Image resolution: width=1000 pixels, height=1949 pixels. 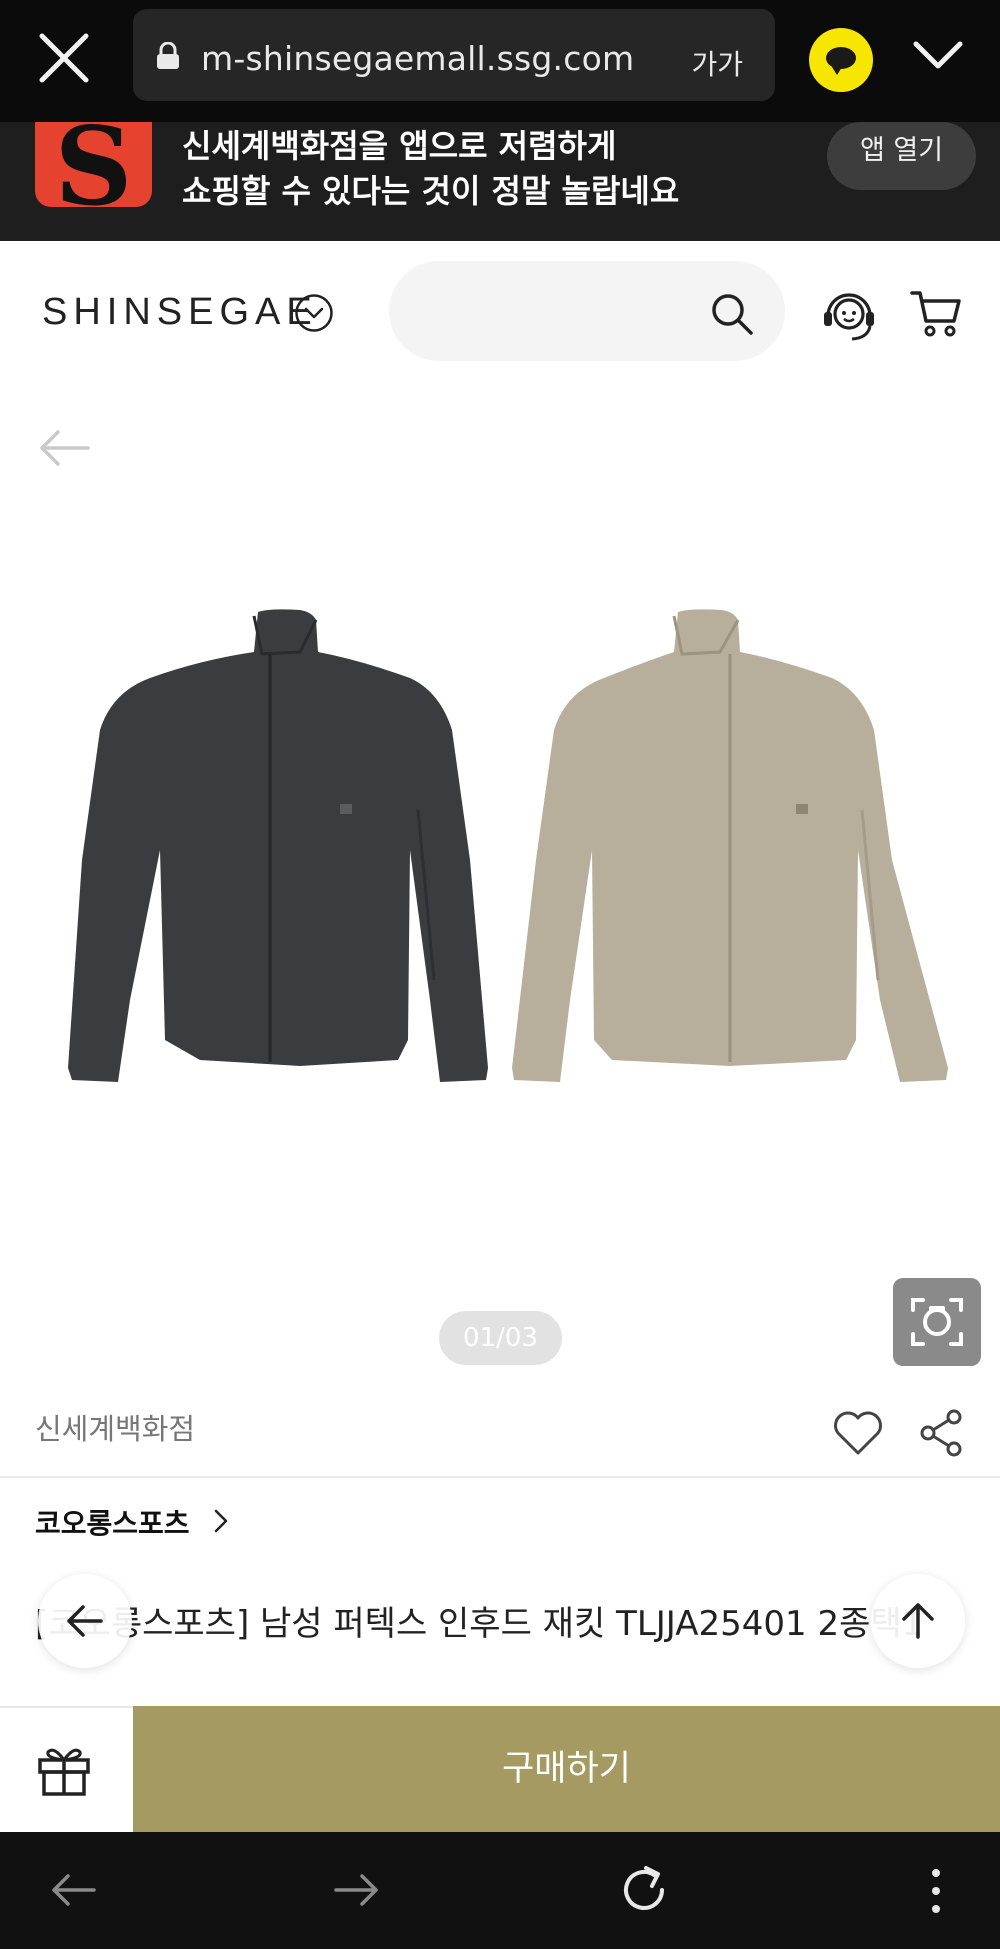 What do you see at coordinates (936, 313) in the screenshot?
I see `cart-icon` at bounding box center [936, 313].